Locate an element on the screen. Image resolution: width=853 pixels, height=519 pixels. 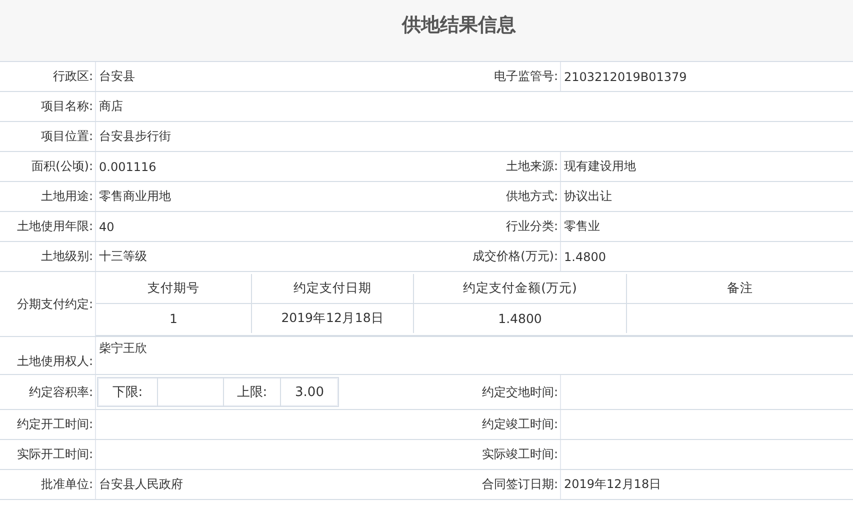
field-label: 行政区: is located at coordinates (72, 76).